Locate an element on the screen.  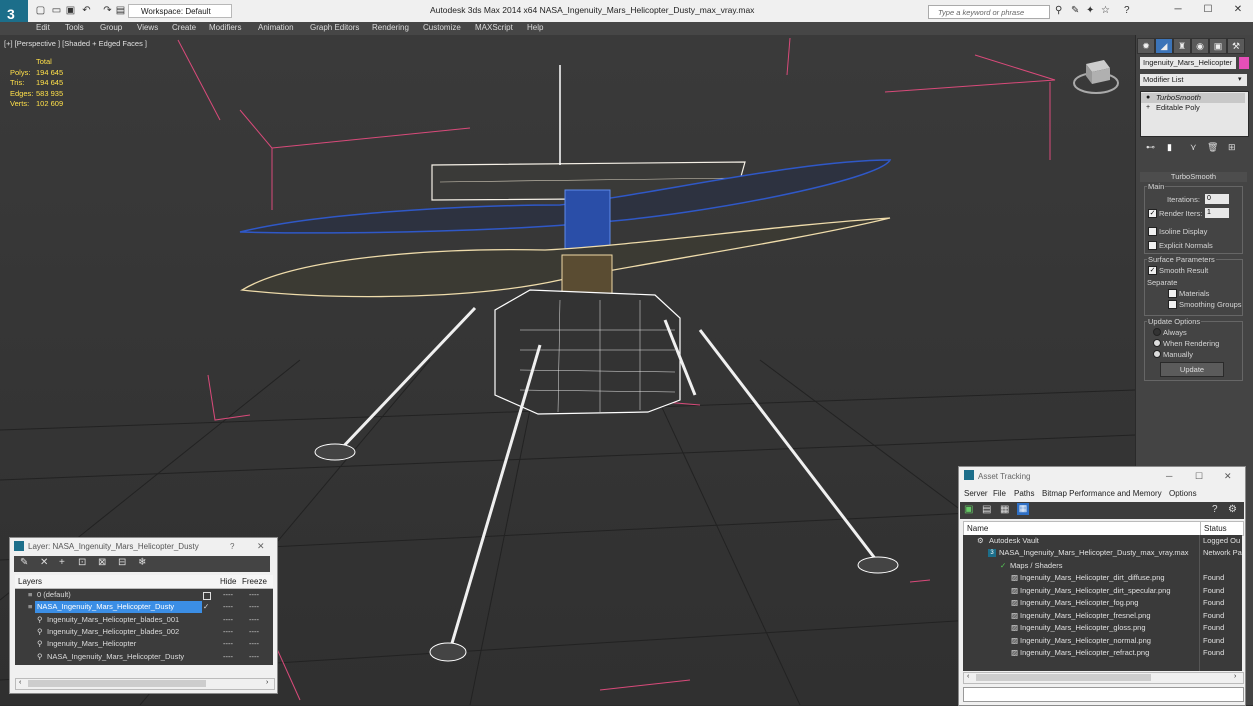
highlight-layer-icon: ⊠ is located at coordinates (102, 562).